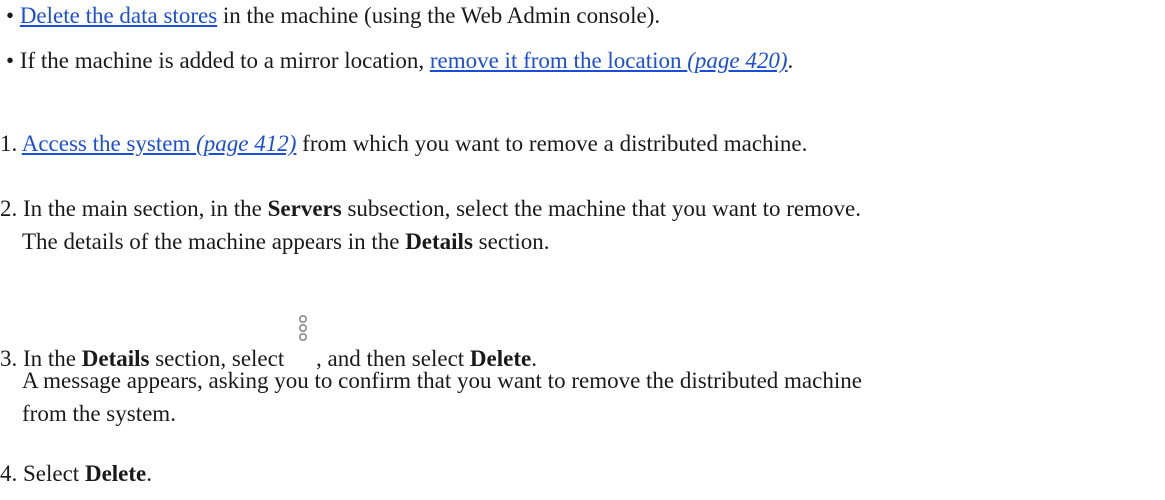  I want to click on step-number: 3., so click(9, 358).